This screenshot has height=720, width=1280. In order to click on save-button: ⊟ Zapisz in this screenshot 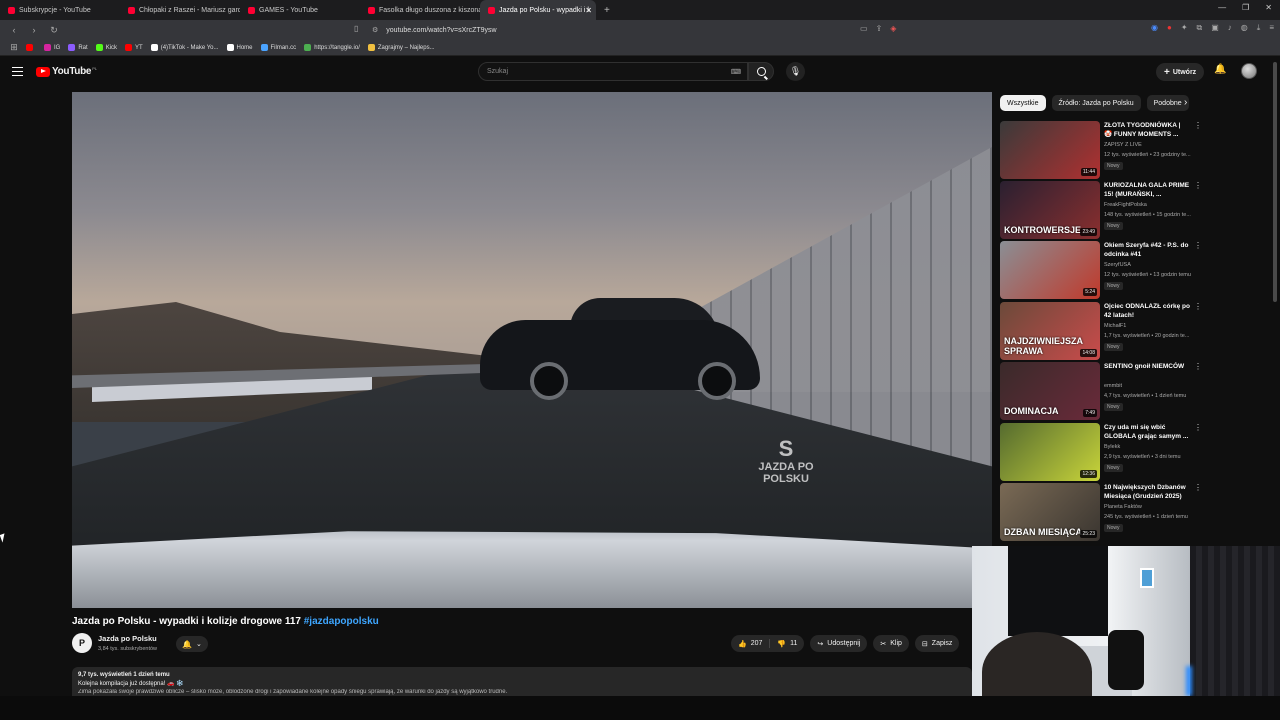, I will do `click(937, 643)`.